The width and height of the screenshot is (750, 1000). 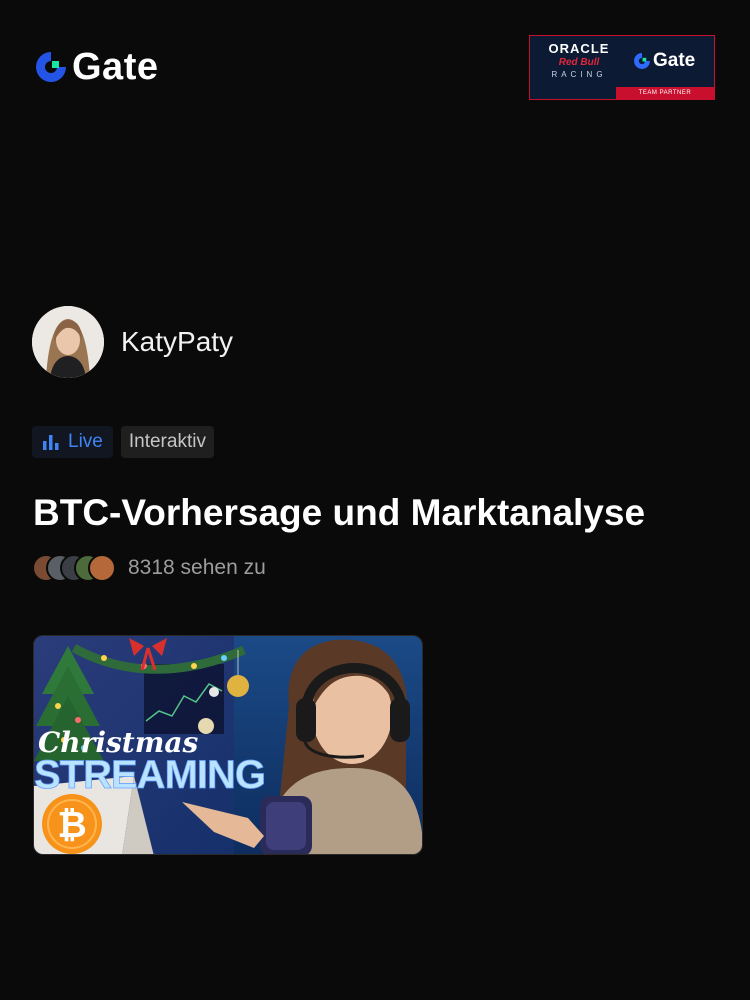 I want to click on partner-gate-logo: Gate, so click(x=664, y=61).